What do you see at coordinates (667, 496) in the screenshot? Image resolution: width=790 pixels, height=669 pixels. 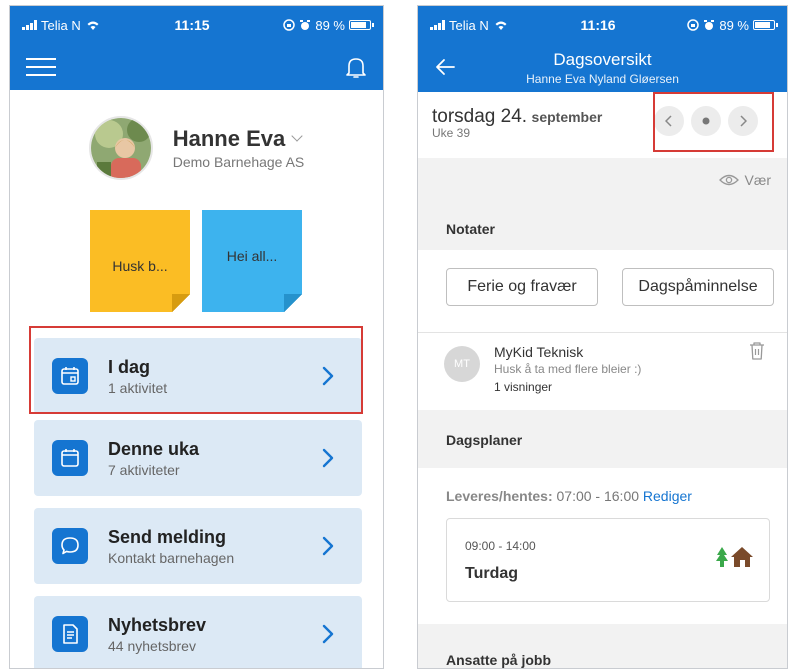 I see `edit-link: Rediger` at bounding box center [667, 496].